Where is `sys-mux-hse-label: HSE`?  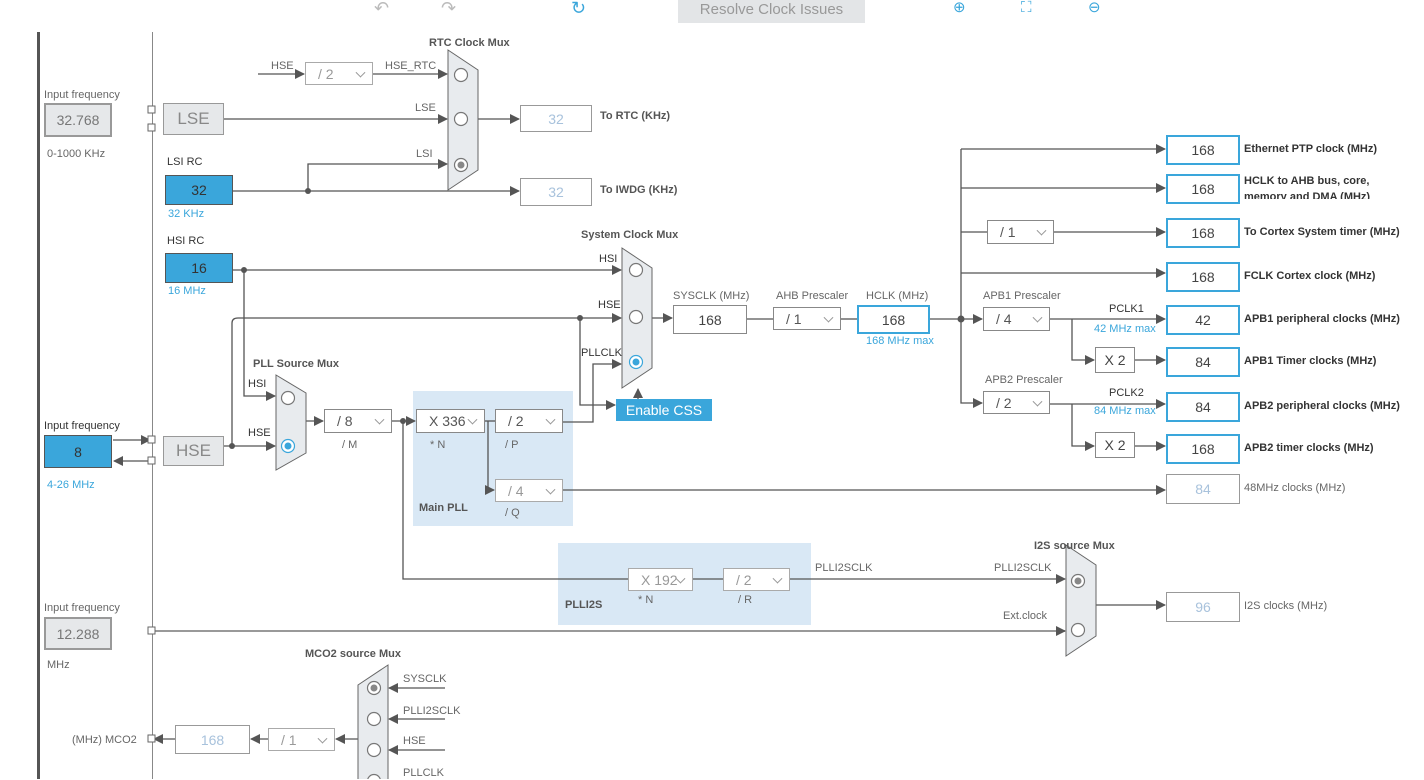
sys-mux-hse-label: HSE is located at coordinates (609, 305).